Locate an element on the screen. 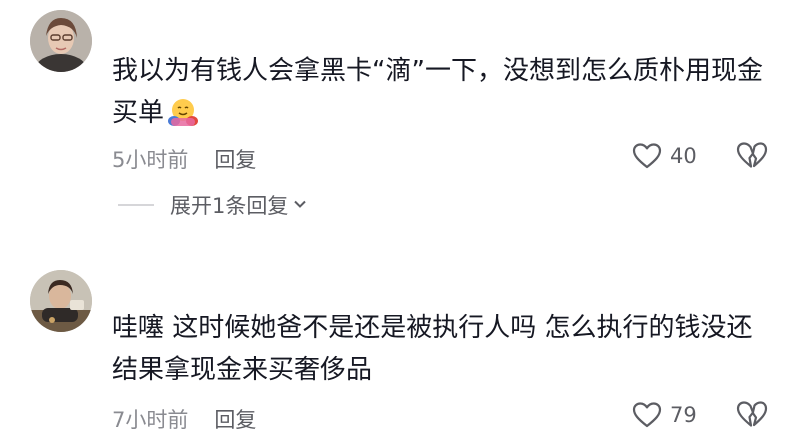 The width and height of the screenshot is (800, 443). divider-line is located at coordinates (136, 205).